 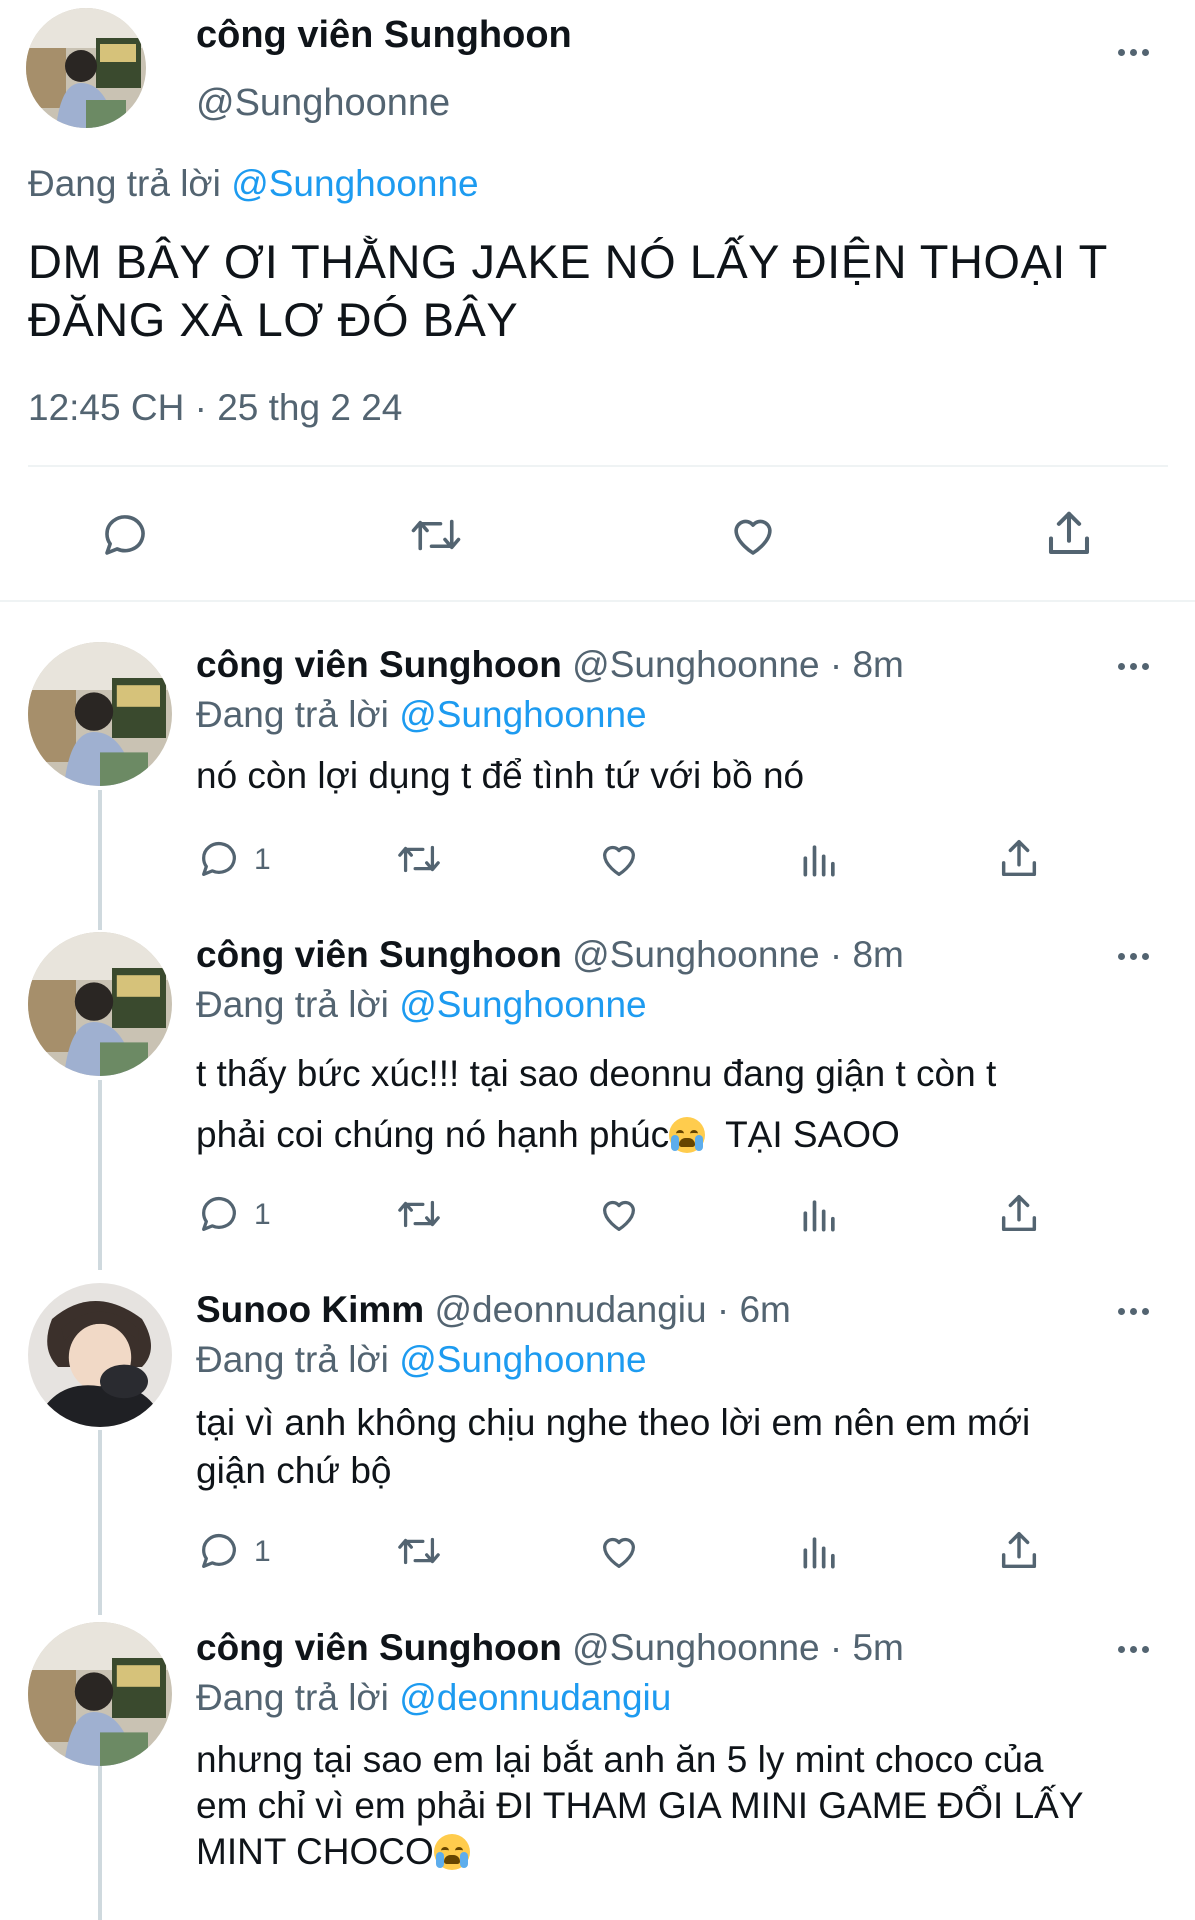 I want to click on reply-text: nó còn lợi dụng t để tình tứ với bồ nó, so click(x=500, y=775).